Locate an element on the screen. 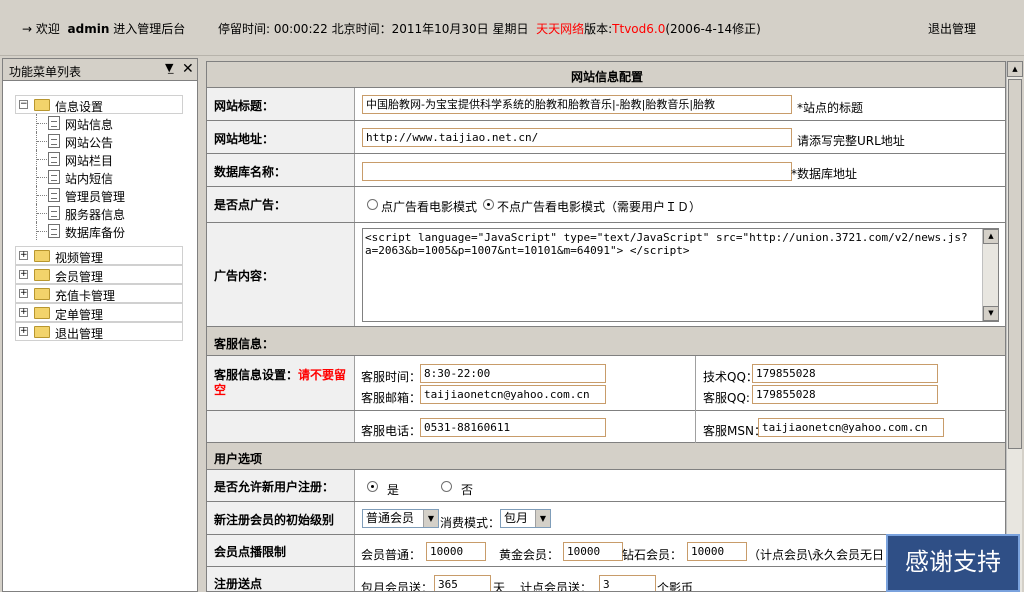 Image resolution: width=1024 pixels, height=592 pixels. menu-item: 站内短信 is located at coordinates (99, 177).